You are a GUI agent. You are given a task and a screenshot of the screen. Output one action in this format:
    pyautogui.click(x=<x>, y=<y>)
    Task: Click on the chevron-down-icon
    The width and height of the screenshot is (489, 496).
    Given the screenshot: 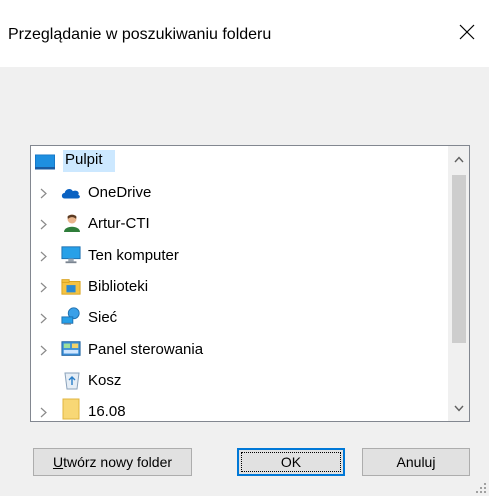 What is the action you would take?
    pyautogui.click(x=459, y=408)
    